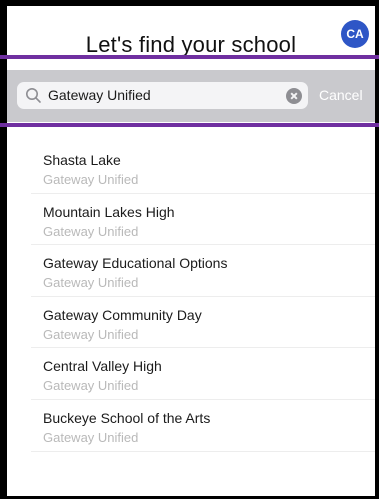 This screenshot has width=379, height=499. What do you see at coordinates (203, 168) in the screenshot?
I see `list-item: Shasta Lake Gateway Unified` at bounding box center [203, 168].